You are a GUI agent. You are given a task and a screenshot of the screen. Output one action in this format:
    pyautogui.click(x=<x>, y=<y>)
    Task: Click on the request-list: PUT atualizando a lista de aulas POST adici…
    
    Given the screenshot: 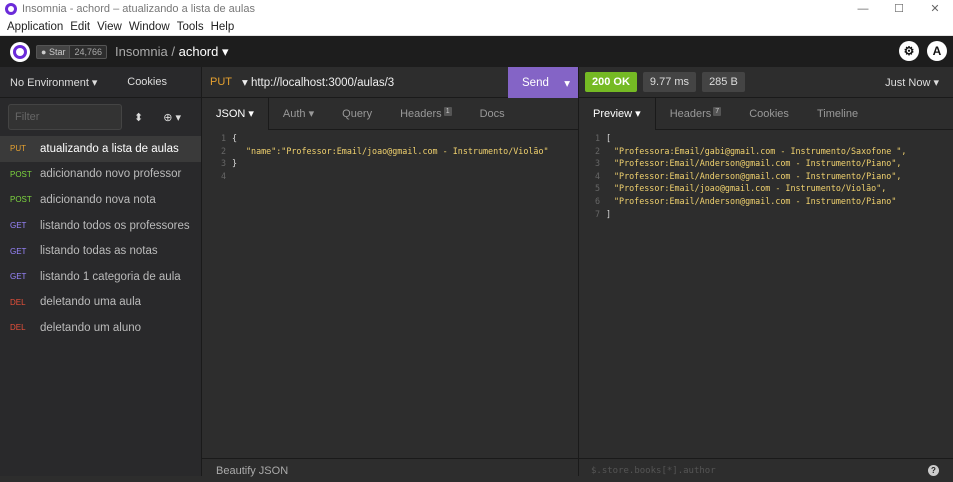 What is the action you would take?
    pyautogui.click(x=100, y=238)
    